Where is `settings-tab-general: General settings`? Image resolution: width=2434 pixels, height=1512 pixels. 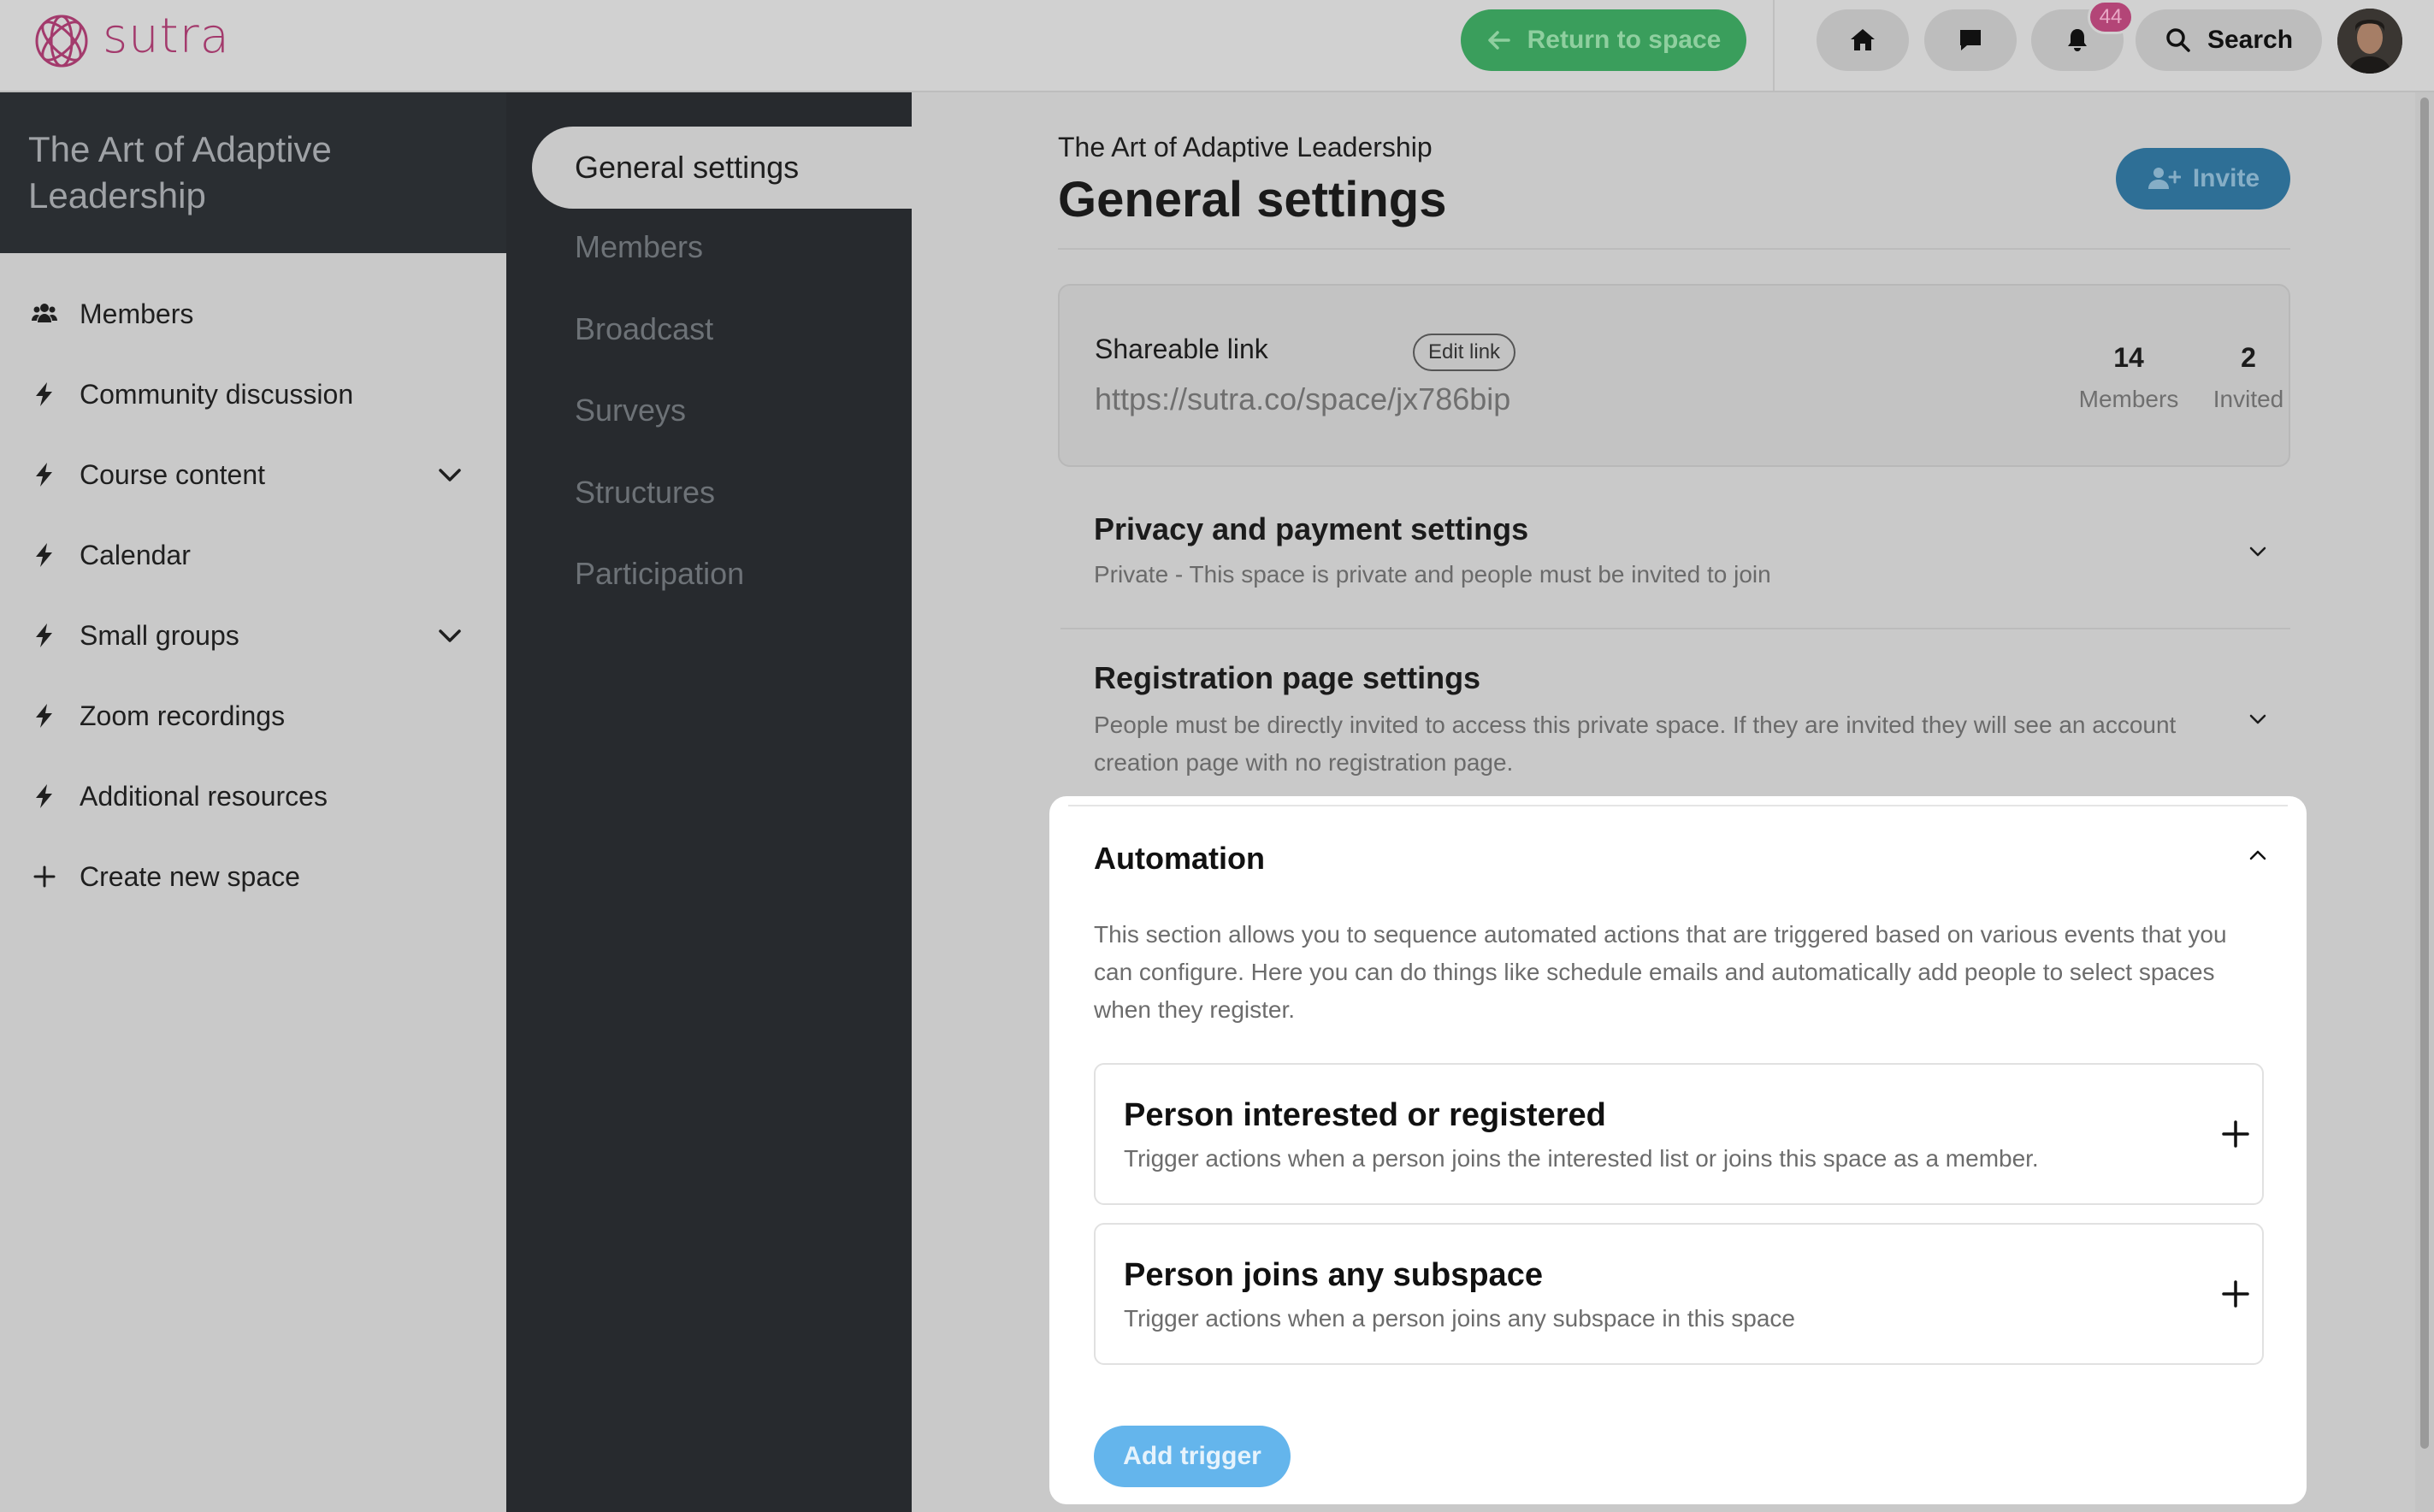
settings-tab-general: General settings is located at coordinates (722, 168).